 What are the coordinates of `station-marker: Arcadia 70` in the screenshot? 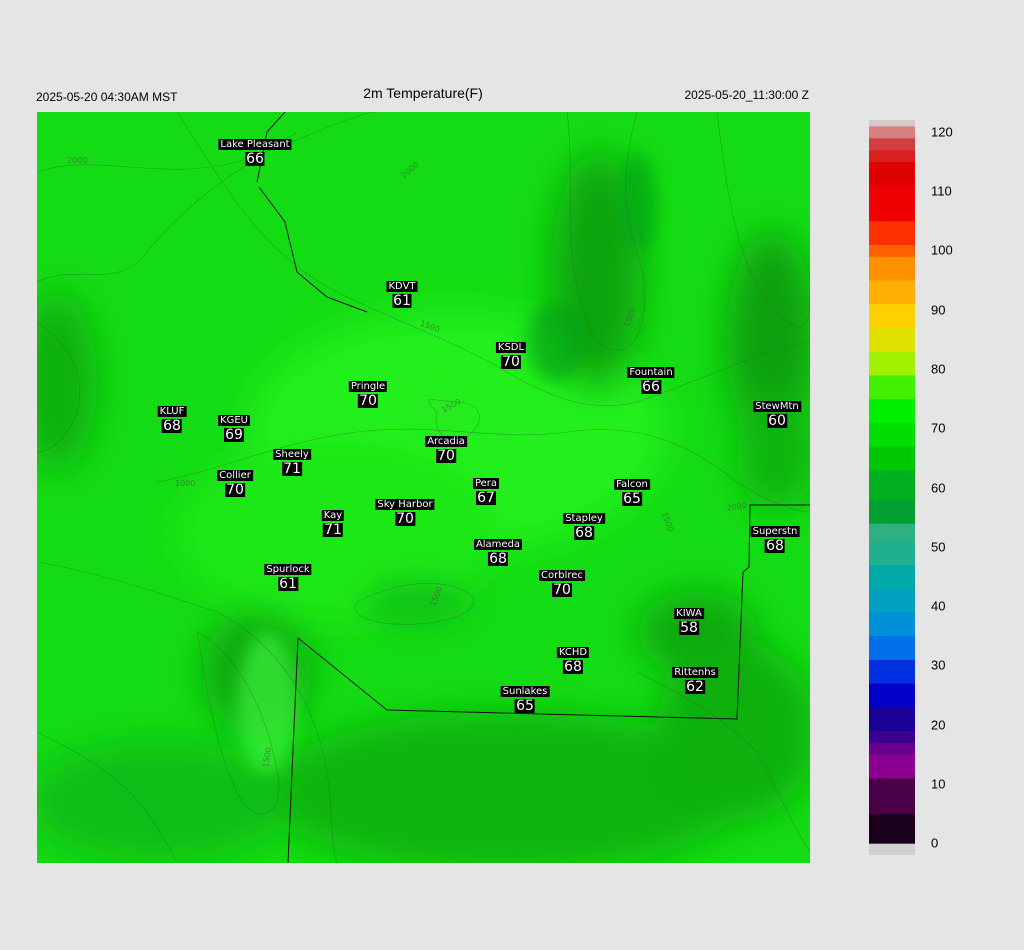 It's located at (446, 450).